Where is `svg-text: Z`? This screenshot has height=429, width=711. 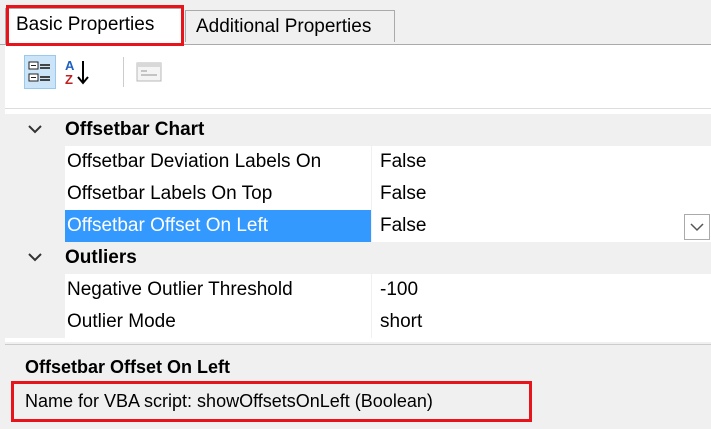
svg-text: Z is located at coordinates (69, 79).